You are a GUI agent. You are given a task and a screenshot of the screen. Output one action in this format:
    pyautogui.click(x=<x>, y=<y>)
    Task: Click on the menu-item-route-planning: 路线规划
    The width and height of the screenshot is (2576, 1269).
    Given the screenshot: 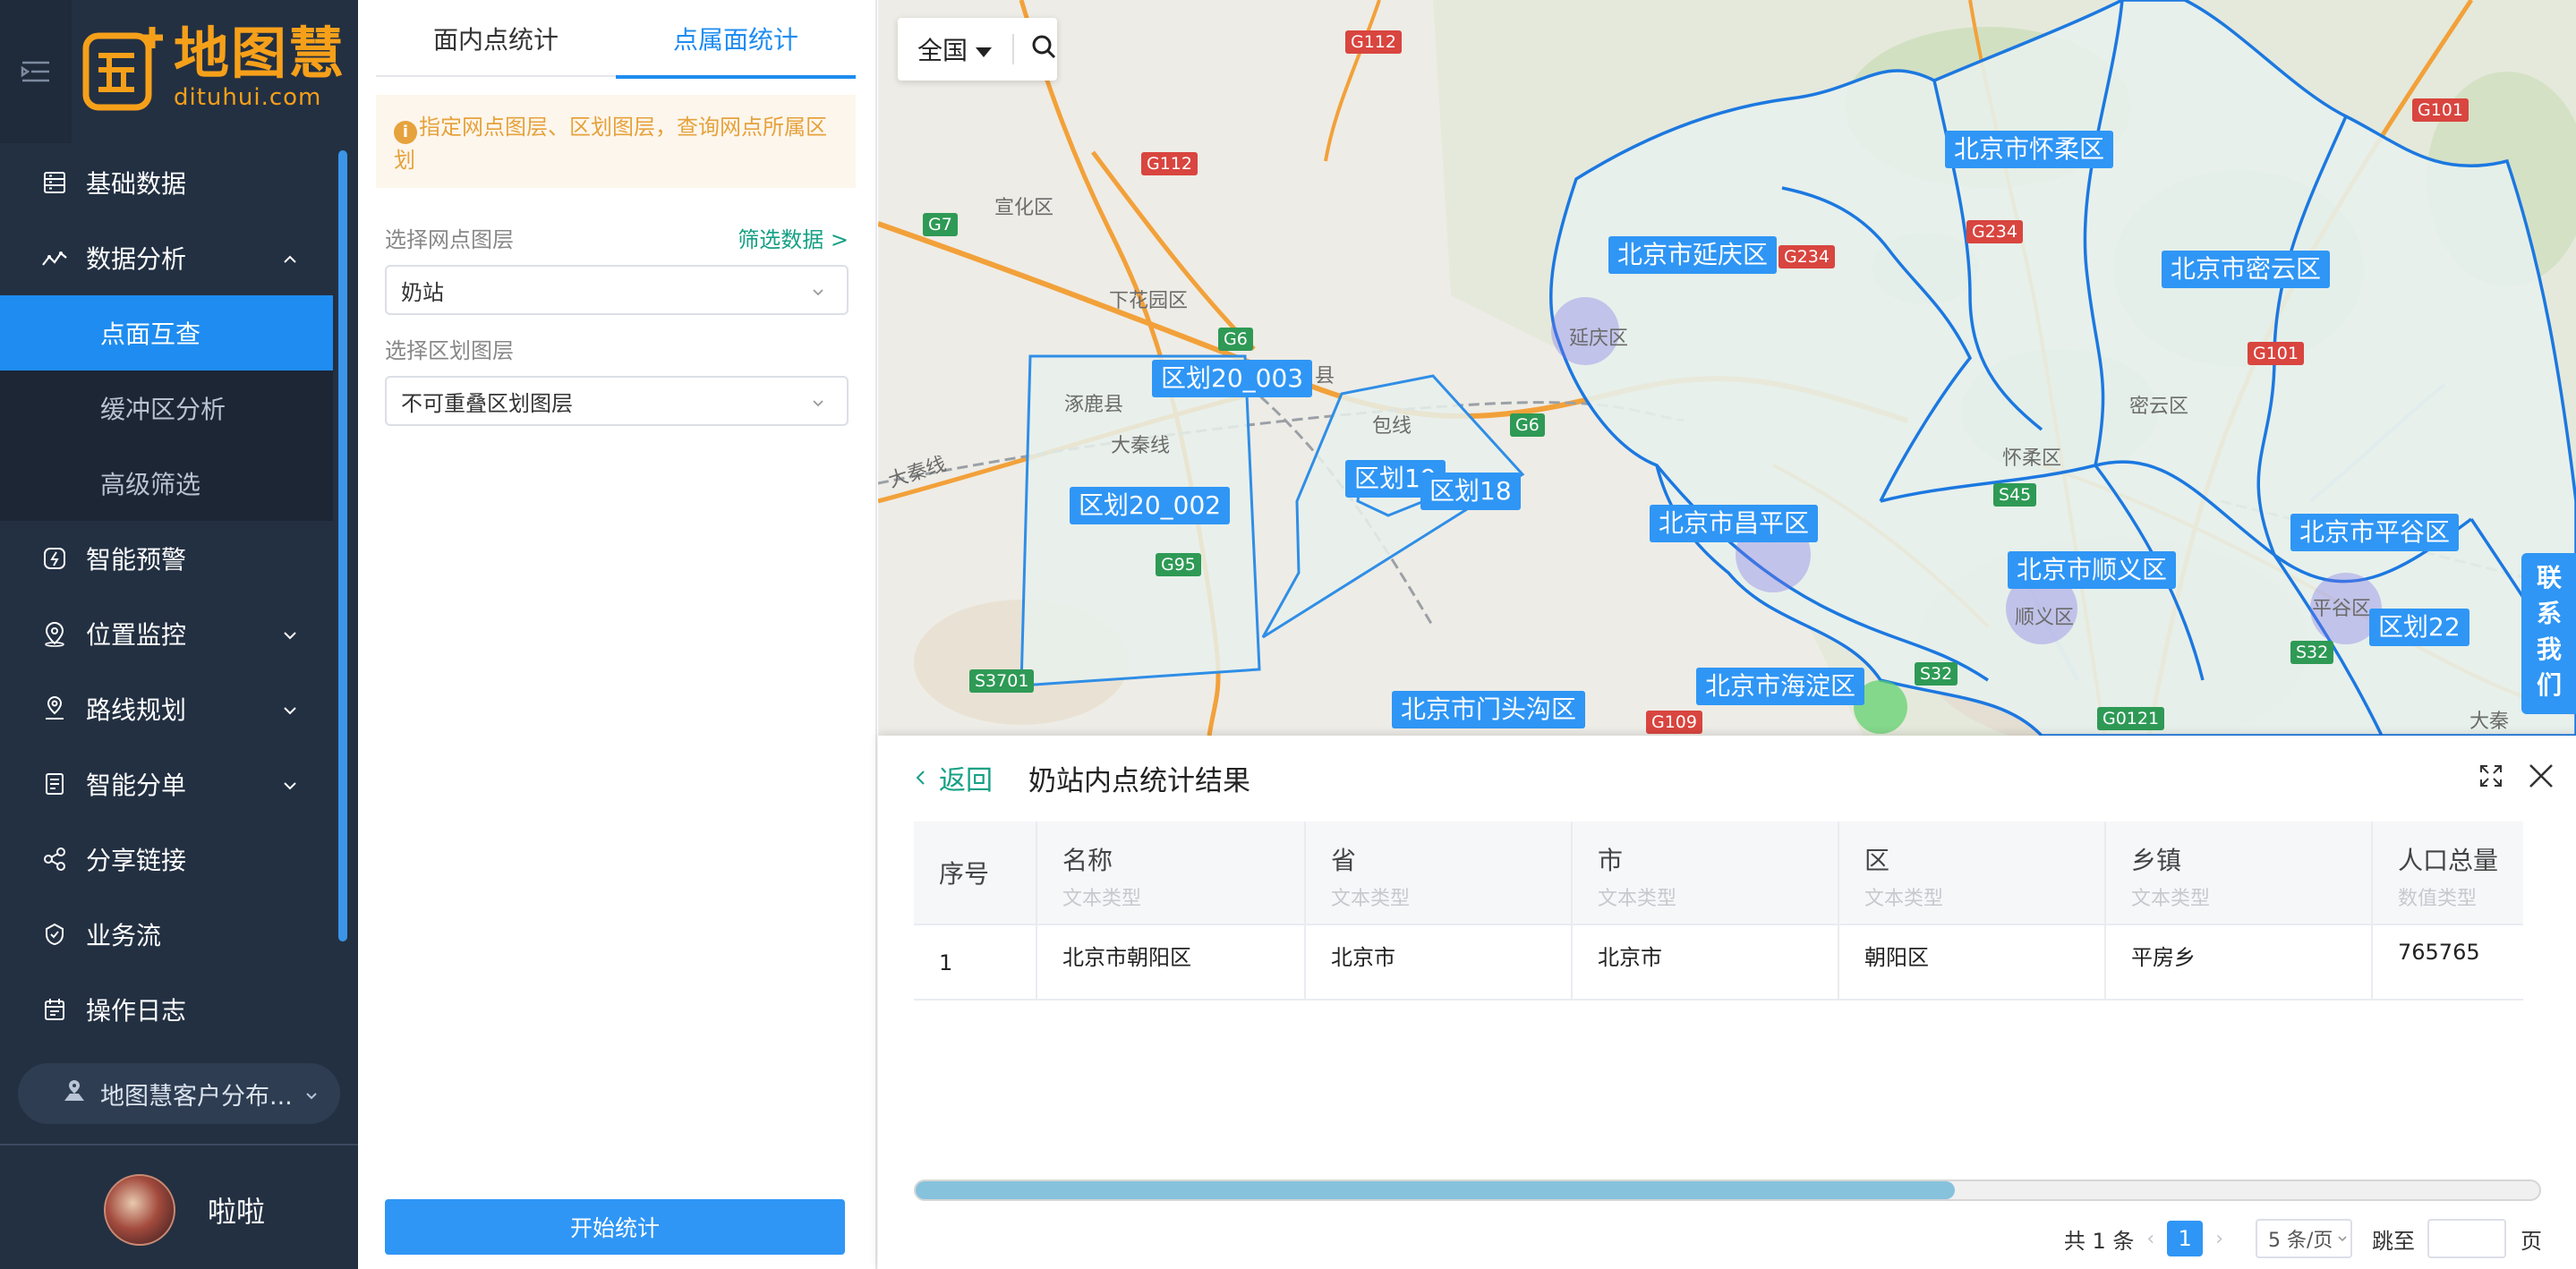 What is the action you would take?
    pyautogui.click(x=166, y=709)
    